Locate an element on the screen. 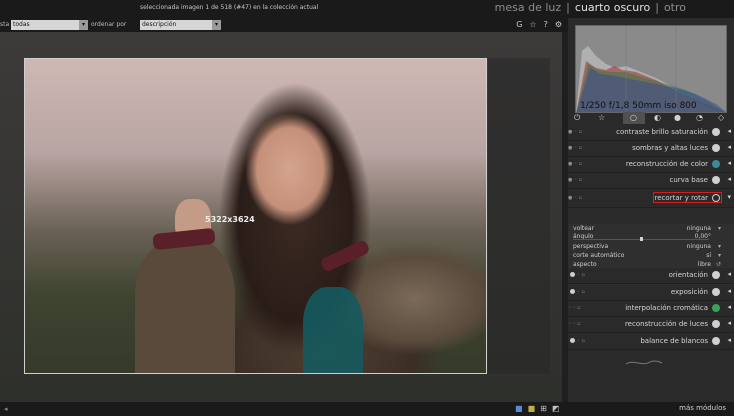 The height and width of the screenshot is (416, 734). shadows-icon is located at coordinates (716, 148).